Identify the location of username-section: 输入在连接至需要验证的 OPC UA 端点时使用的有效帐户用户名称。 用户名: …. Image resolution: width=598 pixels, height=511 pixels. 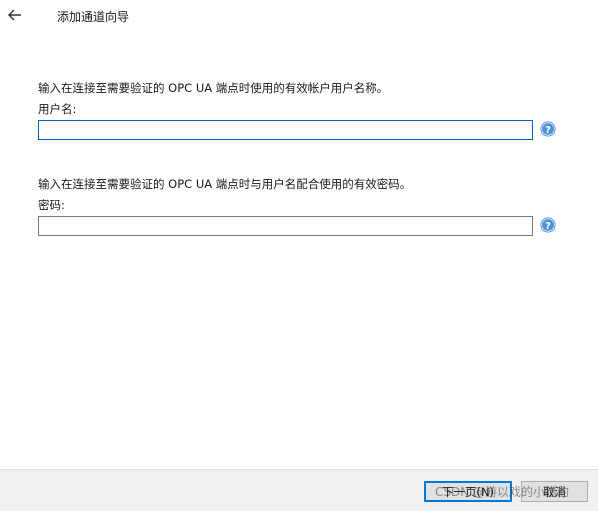
(303, 110).